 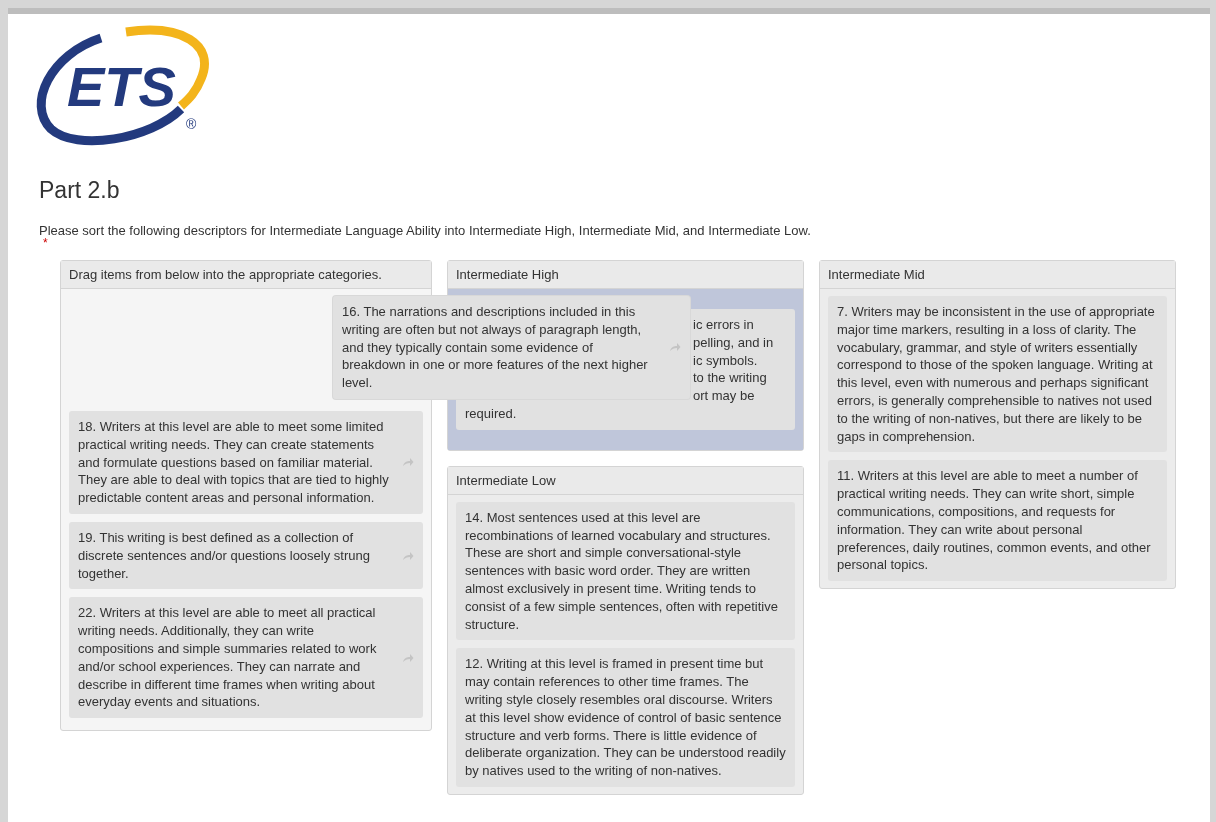 What do you see at coordinates (625, 275) in the screenshot?
I see `panel-heading: Intermediate High` at bounding box center [625, 275].